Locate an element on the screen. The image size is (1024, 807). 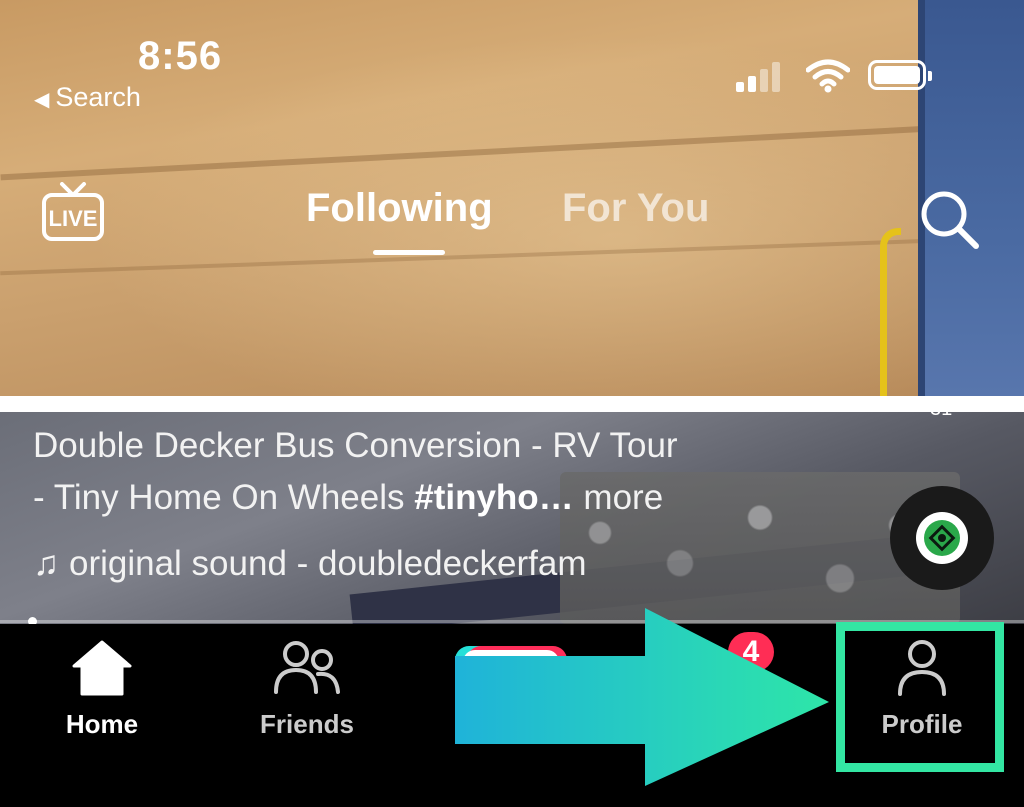
caption-line-1: Double Decker Bus Conversion - RV Tour is located at coordinates (355, 445).